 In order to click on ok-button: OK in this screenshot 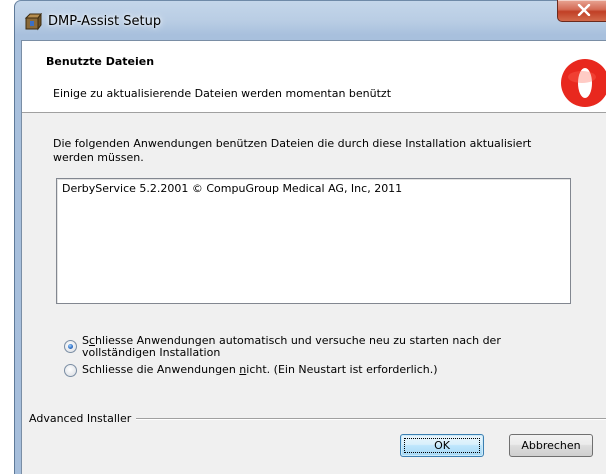, I will do `click(442, 445)`.